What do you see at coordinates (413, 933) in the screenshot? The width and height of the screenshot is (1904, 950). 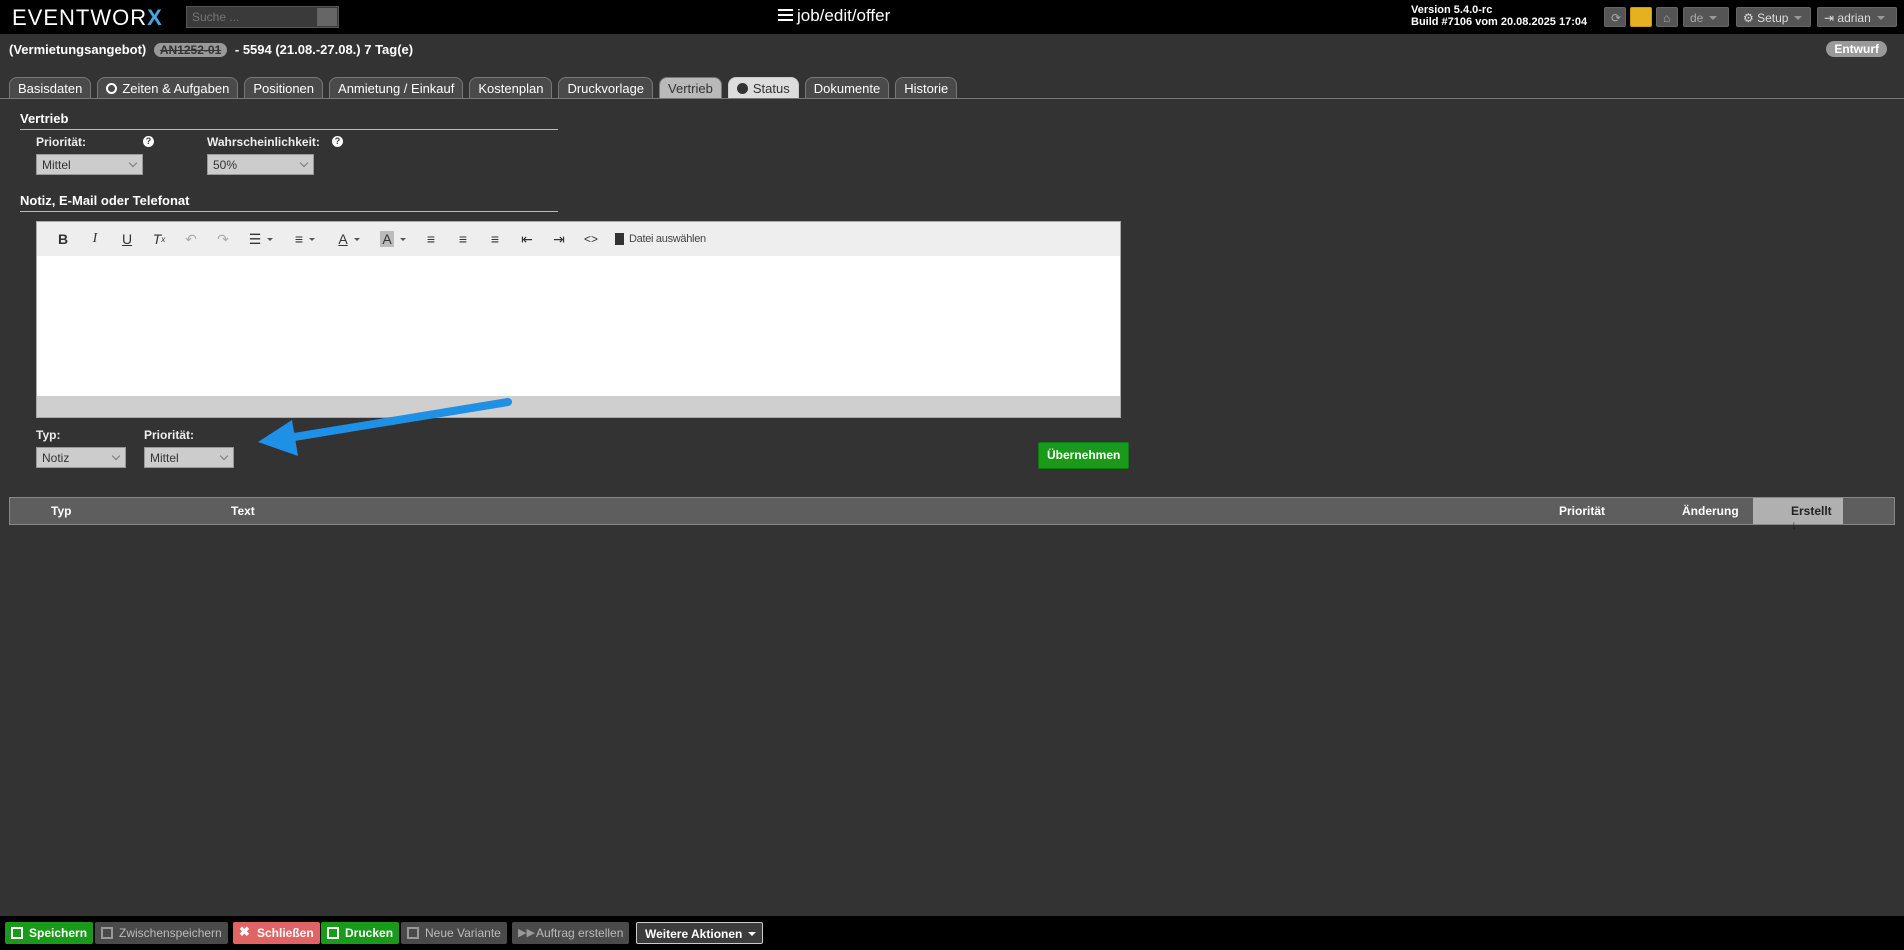 I see `copy-icon` at bounding box center [413, 933].